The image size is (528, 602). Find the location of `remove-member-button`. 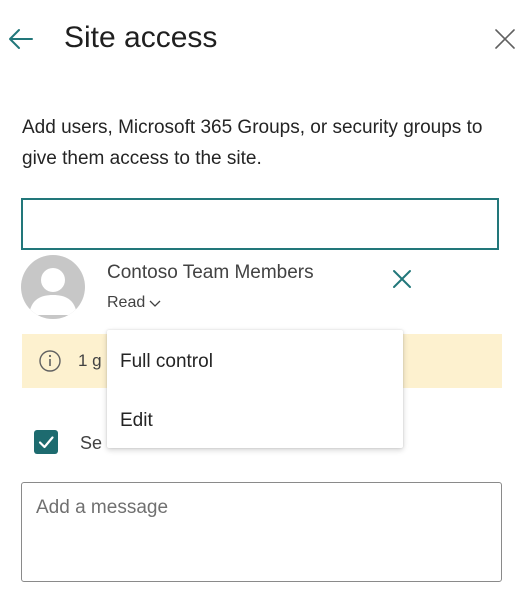

remove-member-button is located at coordinates (402, 279).